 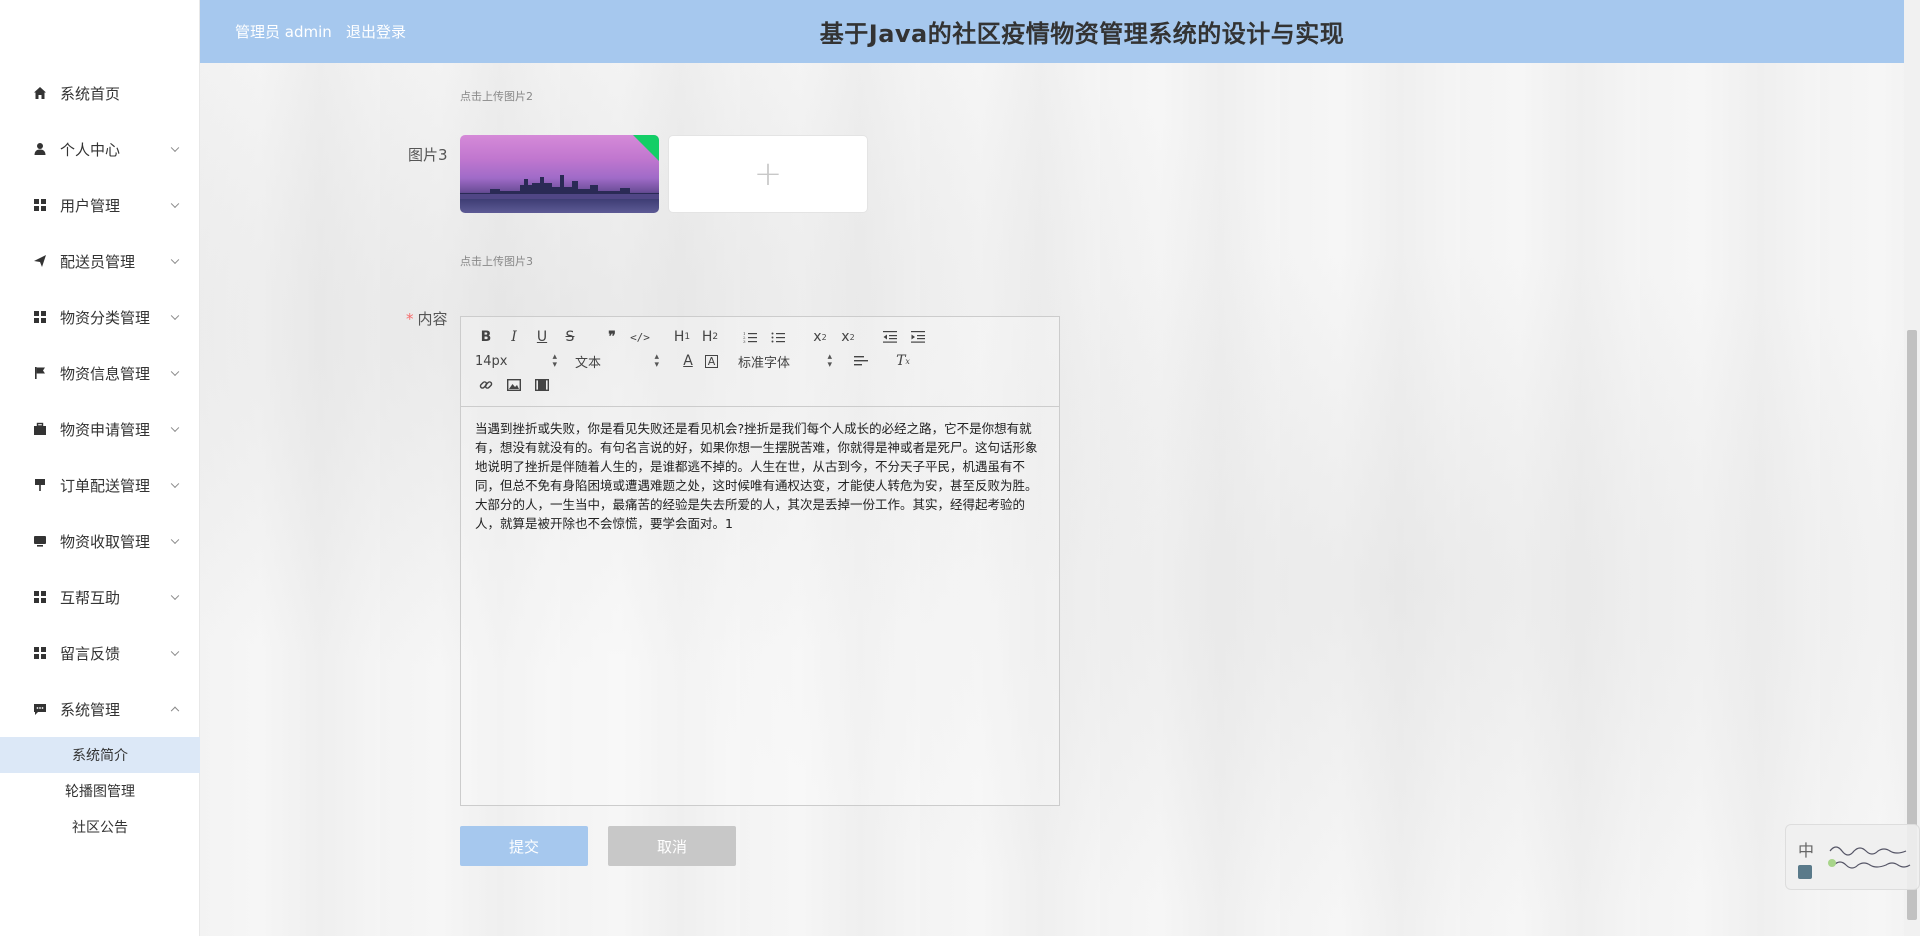 What do you see at coordinates (432, 319) in the screenshot?
I see `content-label-text: 内容` at bounding box center [432, 319].